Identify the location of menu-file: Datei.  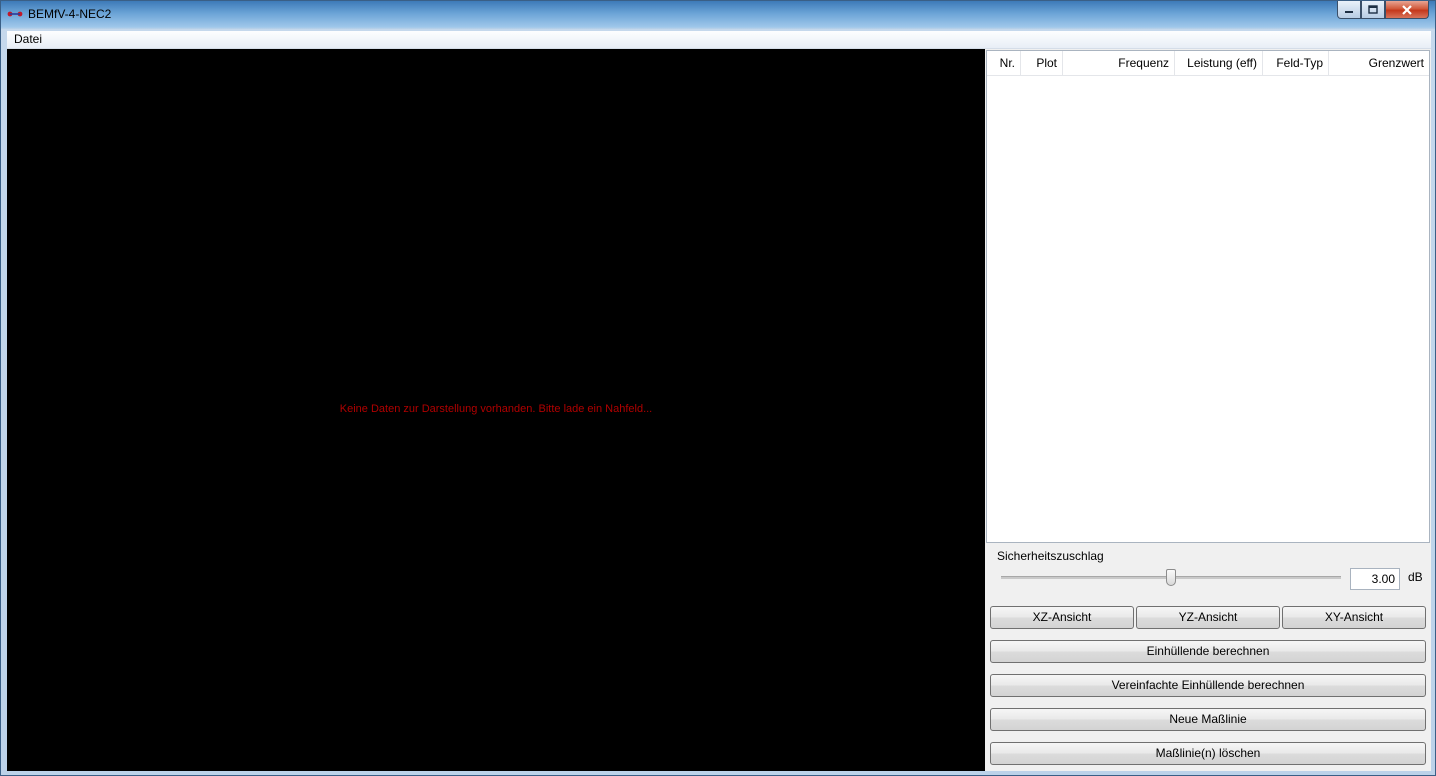
(28, 39).